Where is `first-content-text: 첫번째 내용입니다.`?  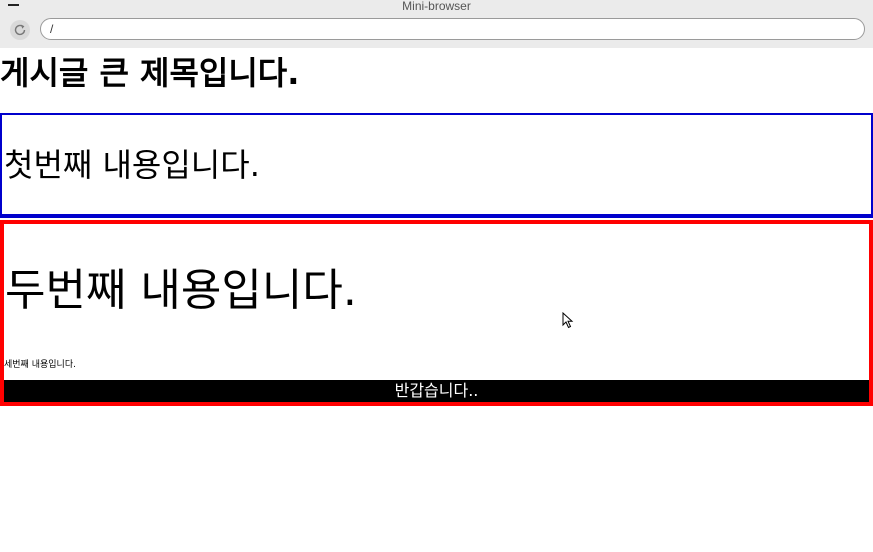 first-content-text: 첫번째 내용입니다. is located at coordinates (132, 165).